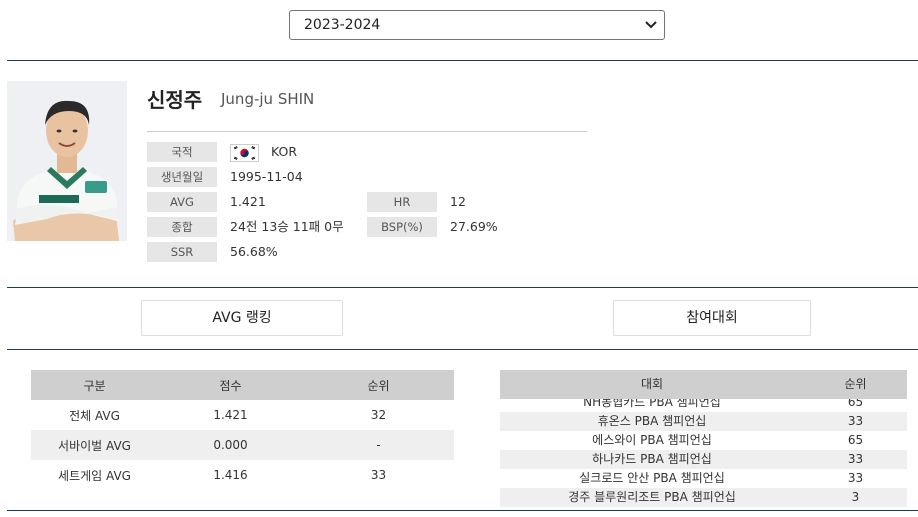 The height and width of the screenshot is (517, 918). I want to click on korea-flag-icon, so click(244, 153).